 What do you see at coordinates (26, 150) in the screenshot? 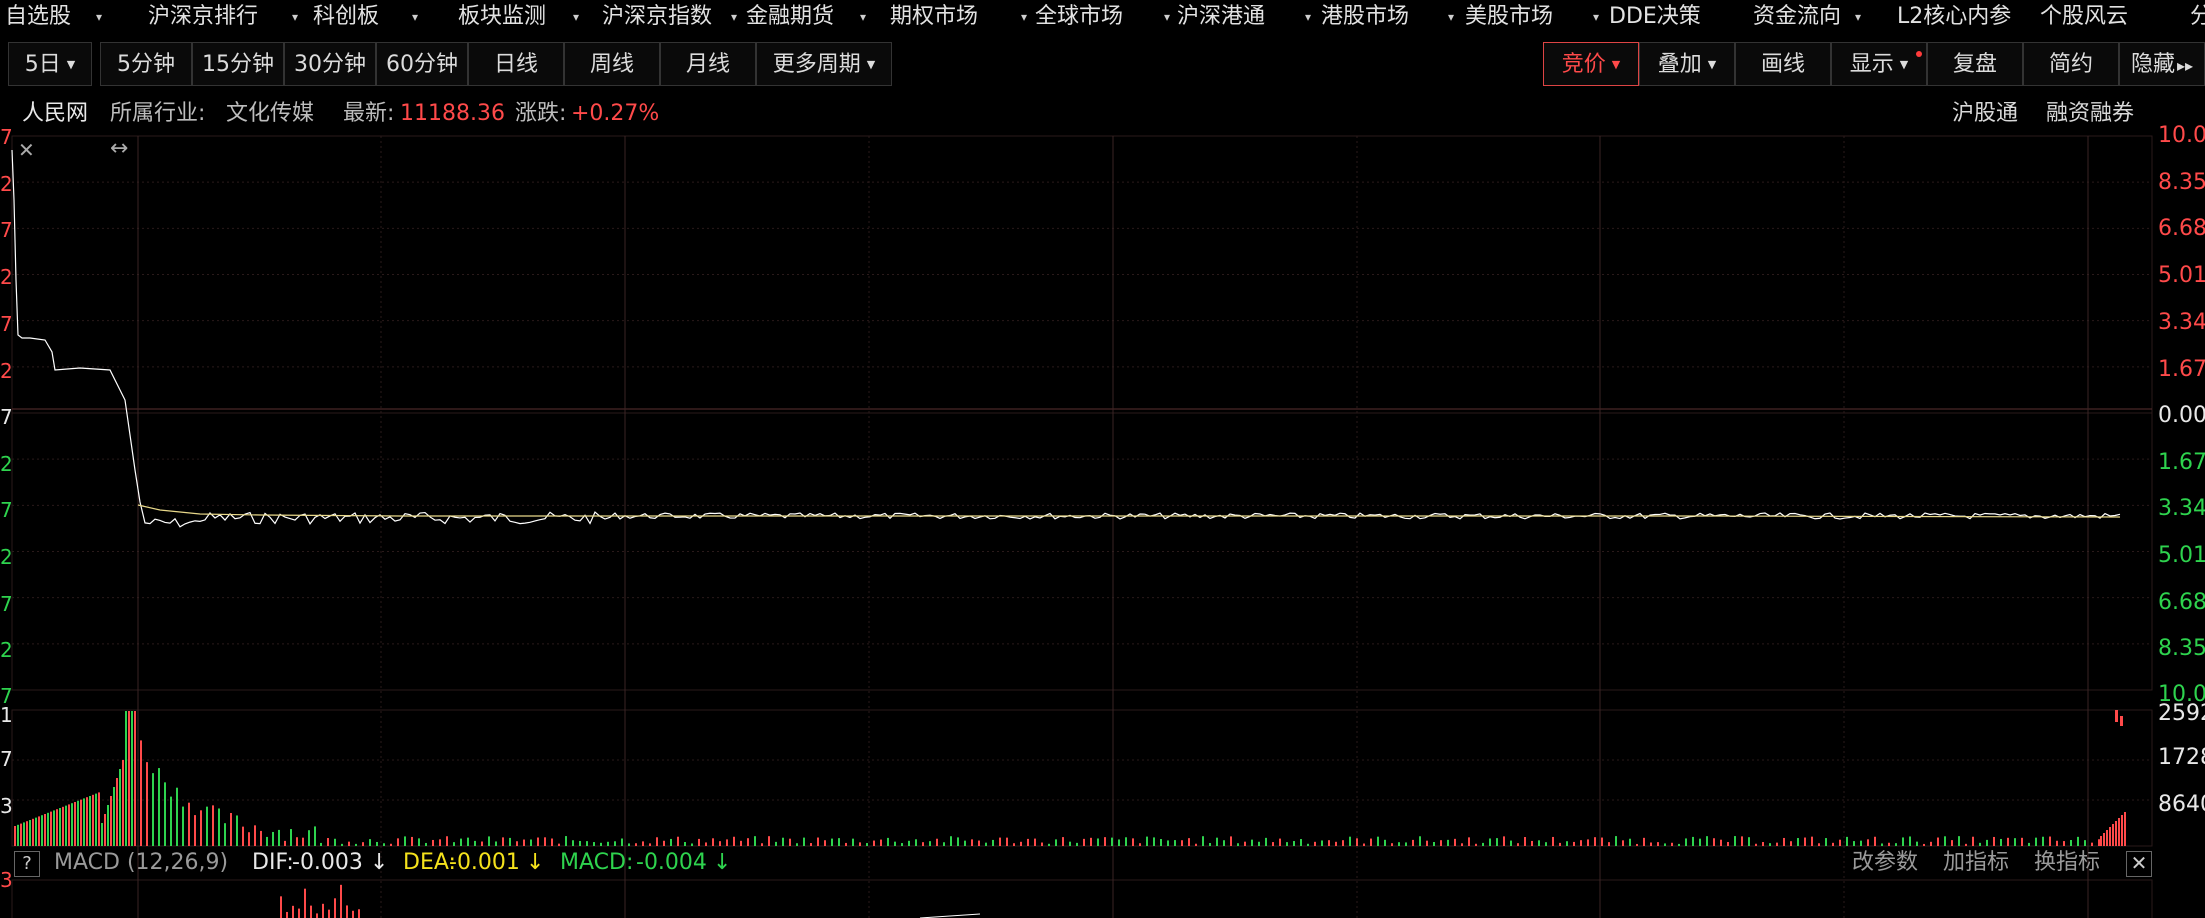
I see `close-chart-icon: ✕` at bounding box center [26, 150].